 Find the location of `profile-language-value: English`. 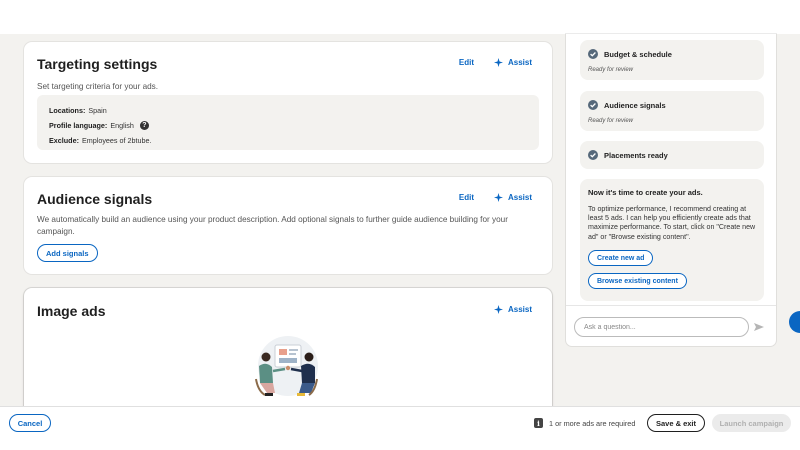

profile-language-value: English is located at coordinates (122, 125).